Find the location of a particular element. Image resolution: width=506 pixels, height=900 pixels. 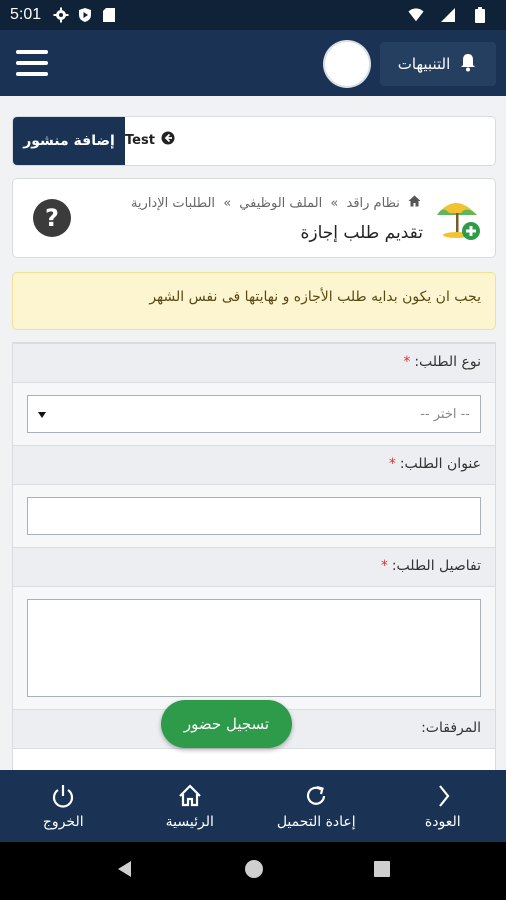

breadcrumb-item-system: نظام راقد is located at coordinates (373, 203).